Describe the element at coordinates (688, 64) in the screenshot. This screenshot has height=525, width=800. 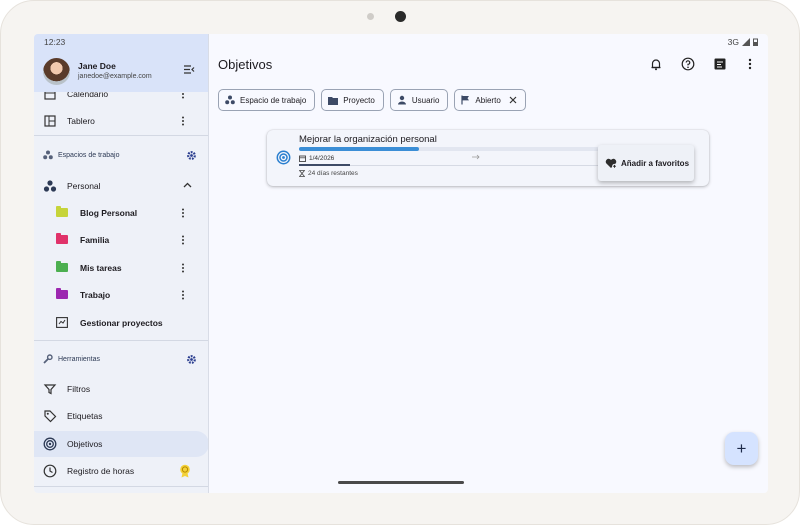
I see `help-icon` at that location.